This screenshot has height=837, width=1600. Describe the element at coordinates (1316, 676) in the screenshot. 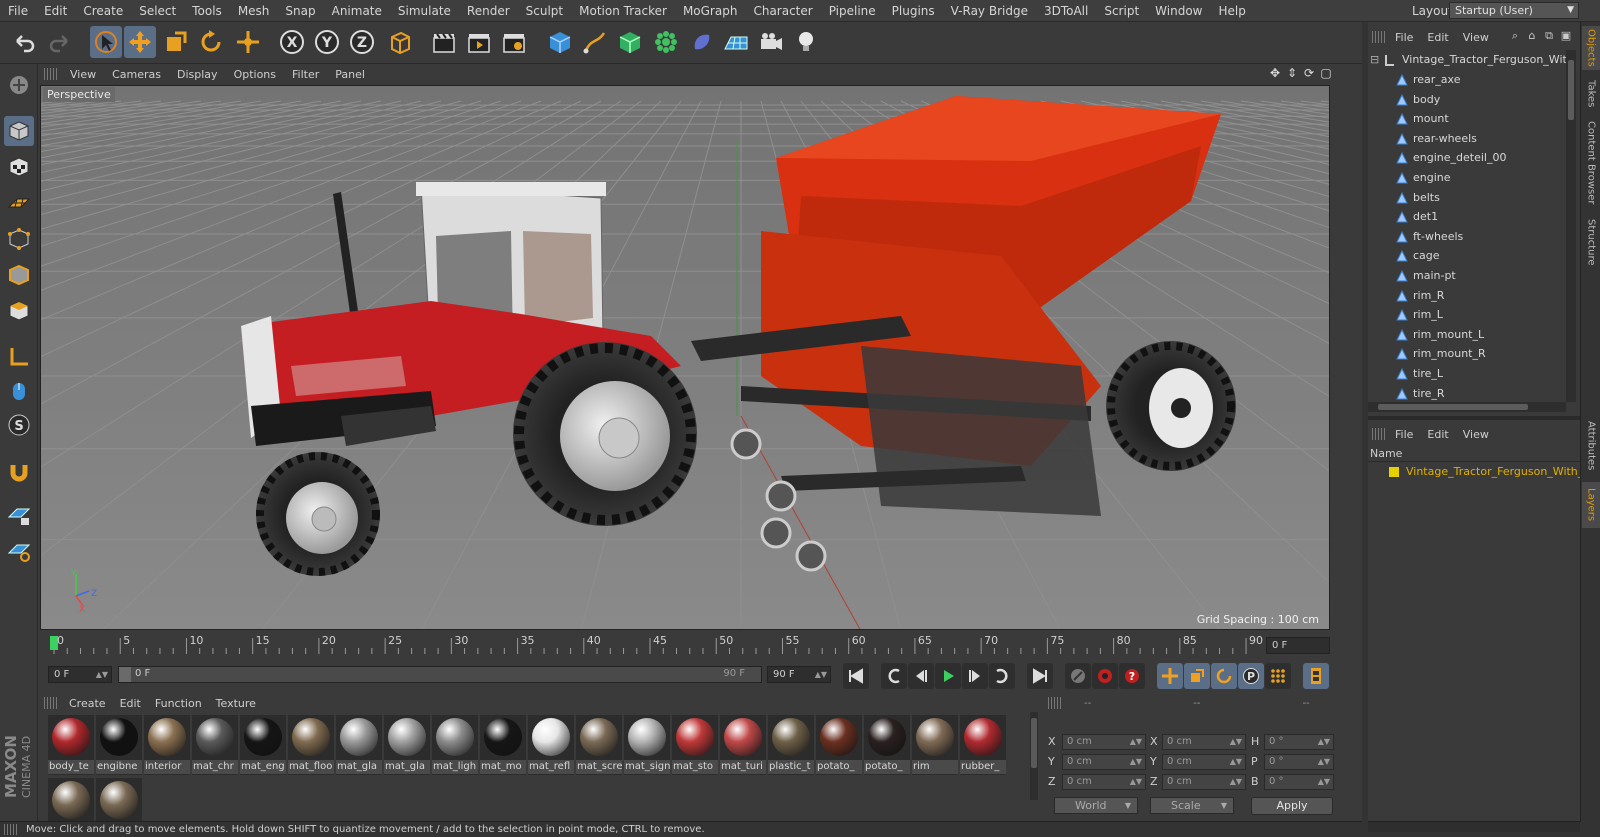

I see `timeline-layout-button` at that location.